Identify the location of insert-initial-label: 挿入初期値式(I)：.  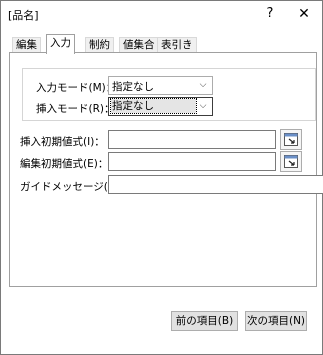
(62, 142).